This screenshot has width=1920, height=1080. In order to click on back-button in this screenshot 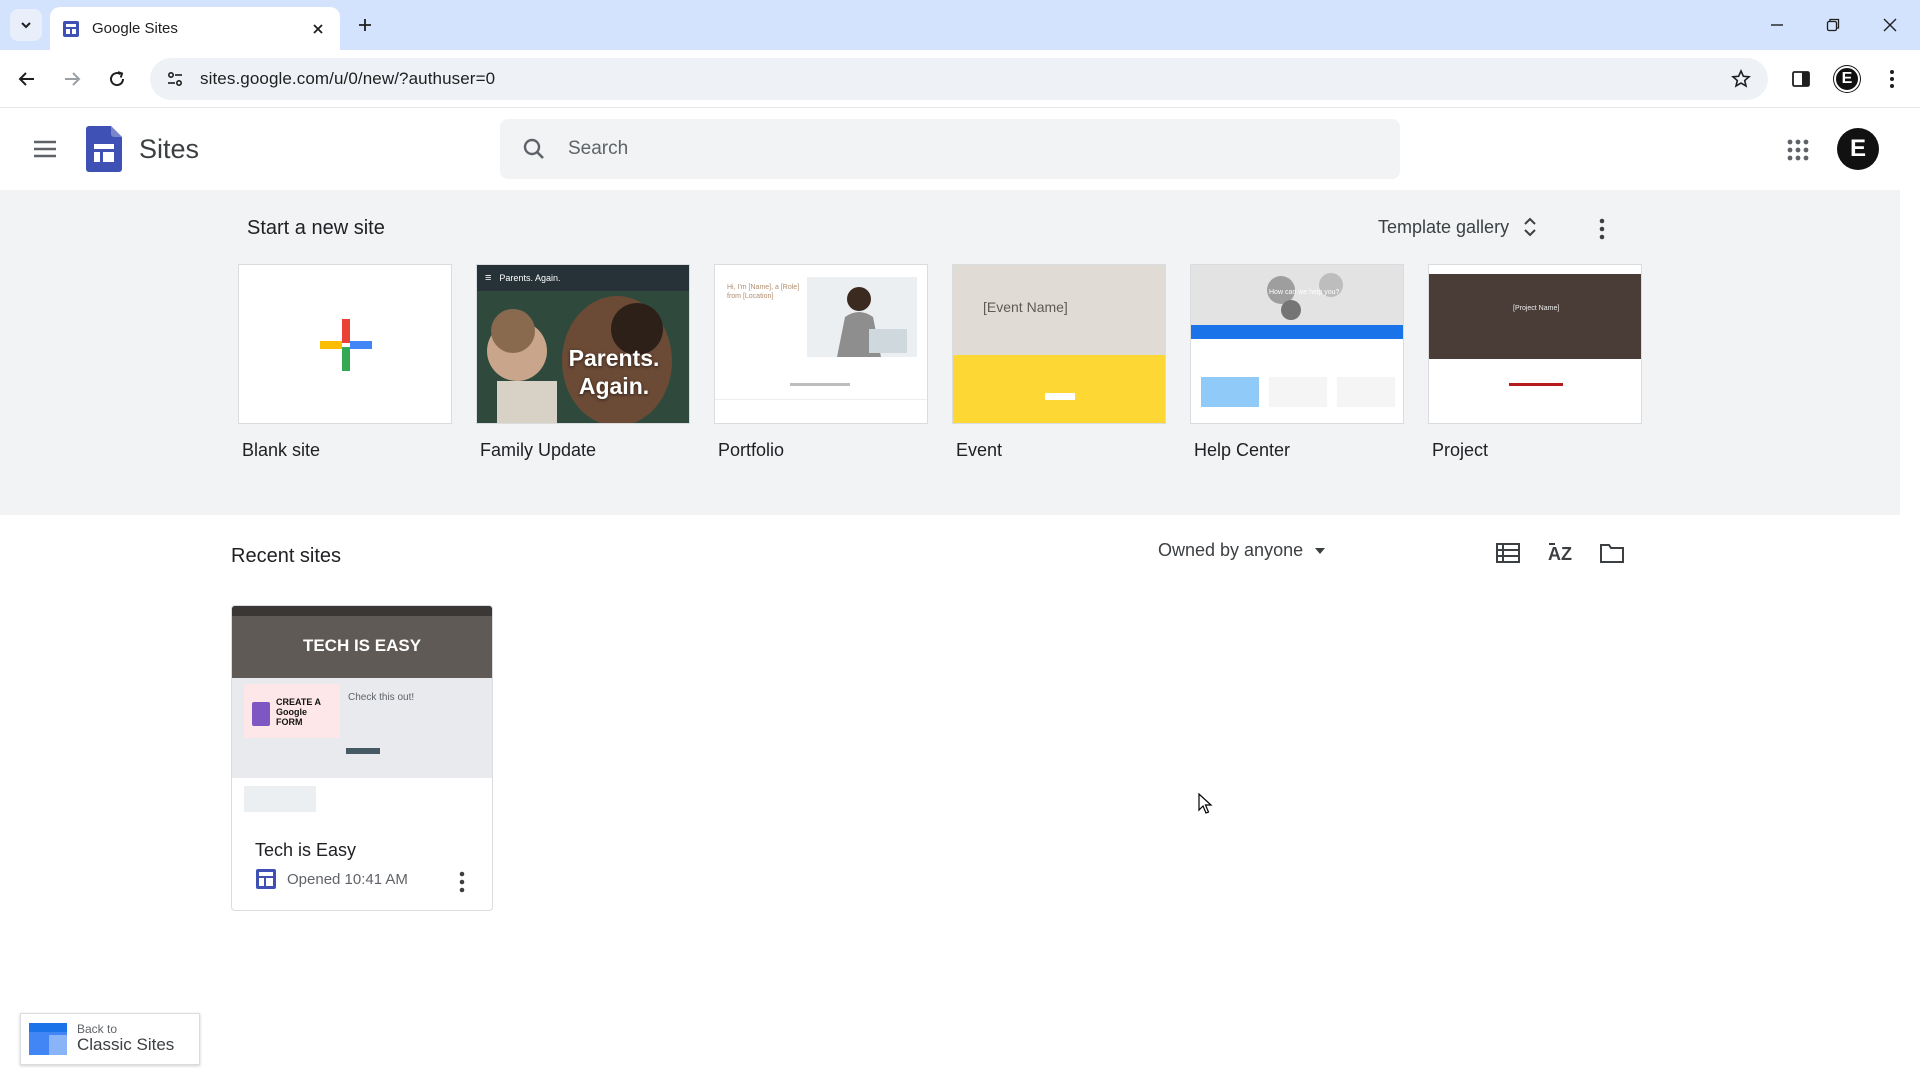, I will do `click(27, 79)`.